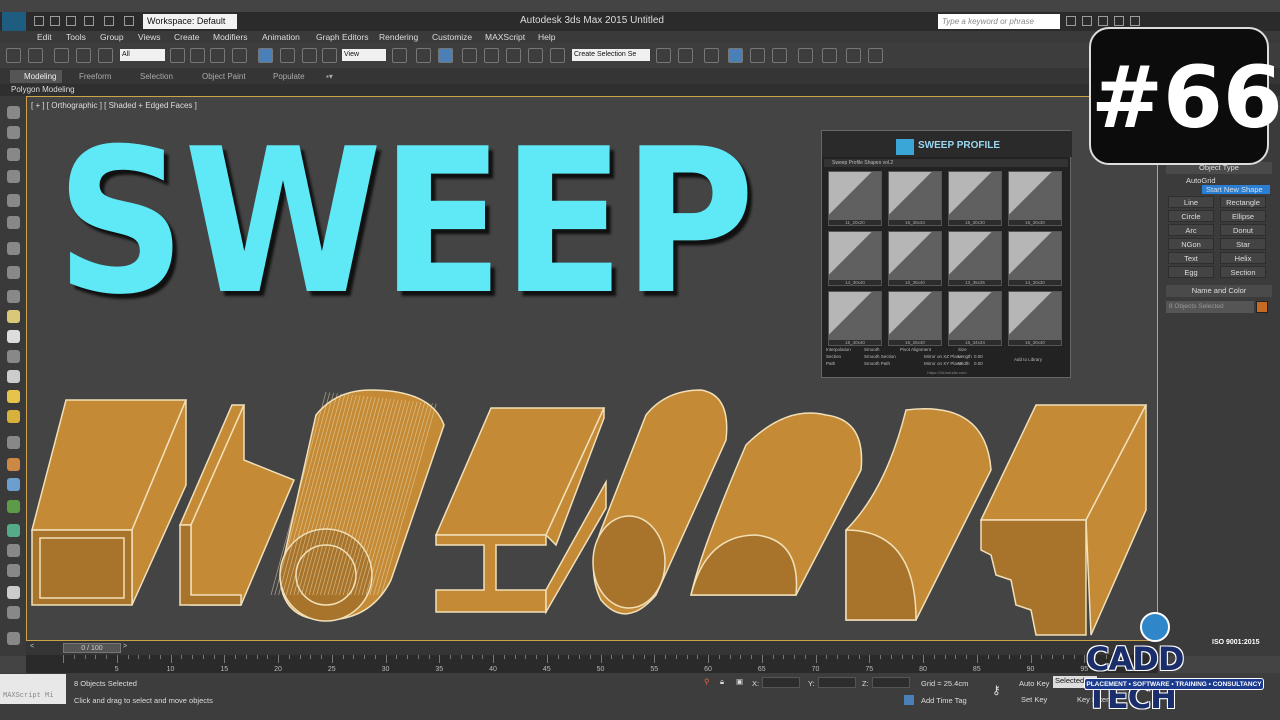  I want to click on cylinder-icon, so click(13, 154).